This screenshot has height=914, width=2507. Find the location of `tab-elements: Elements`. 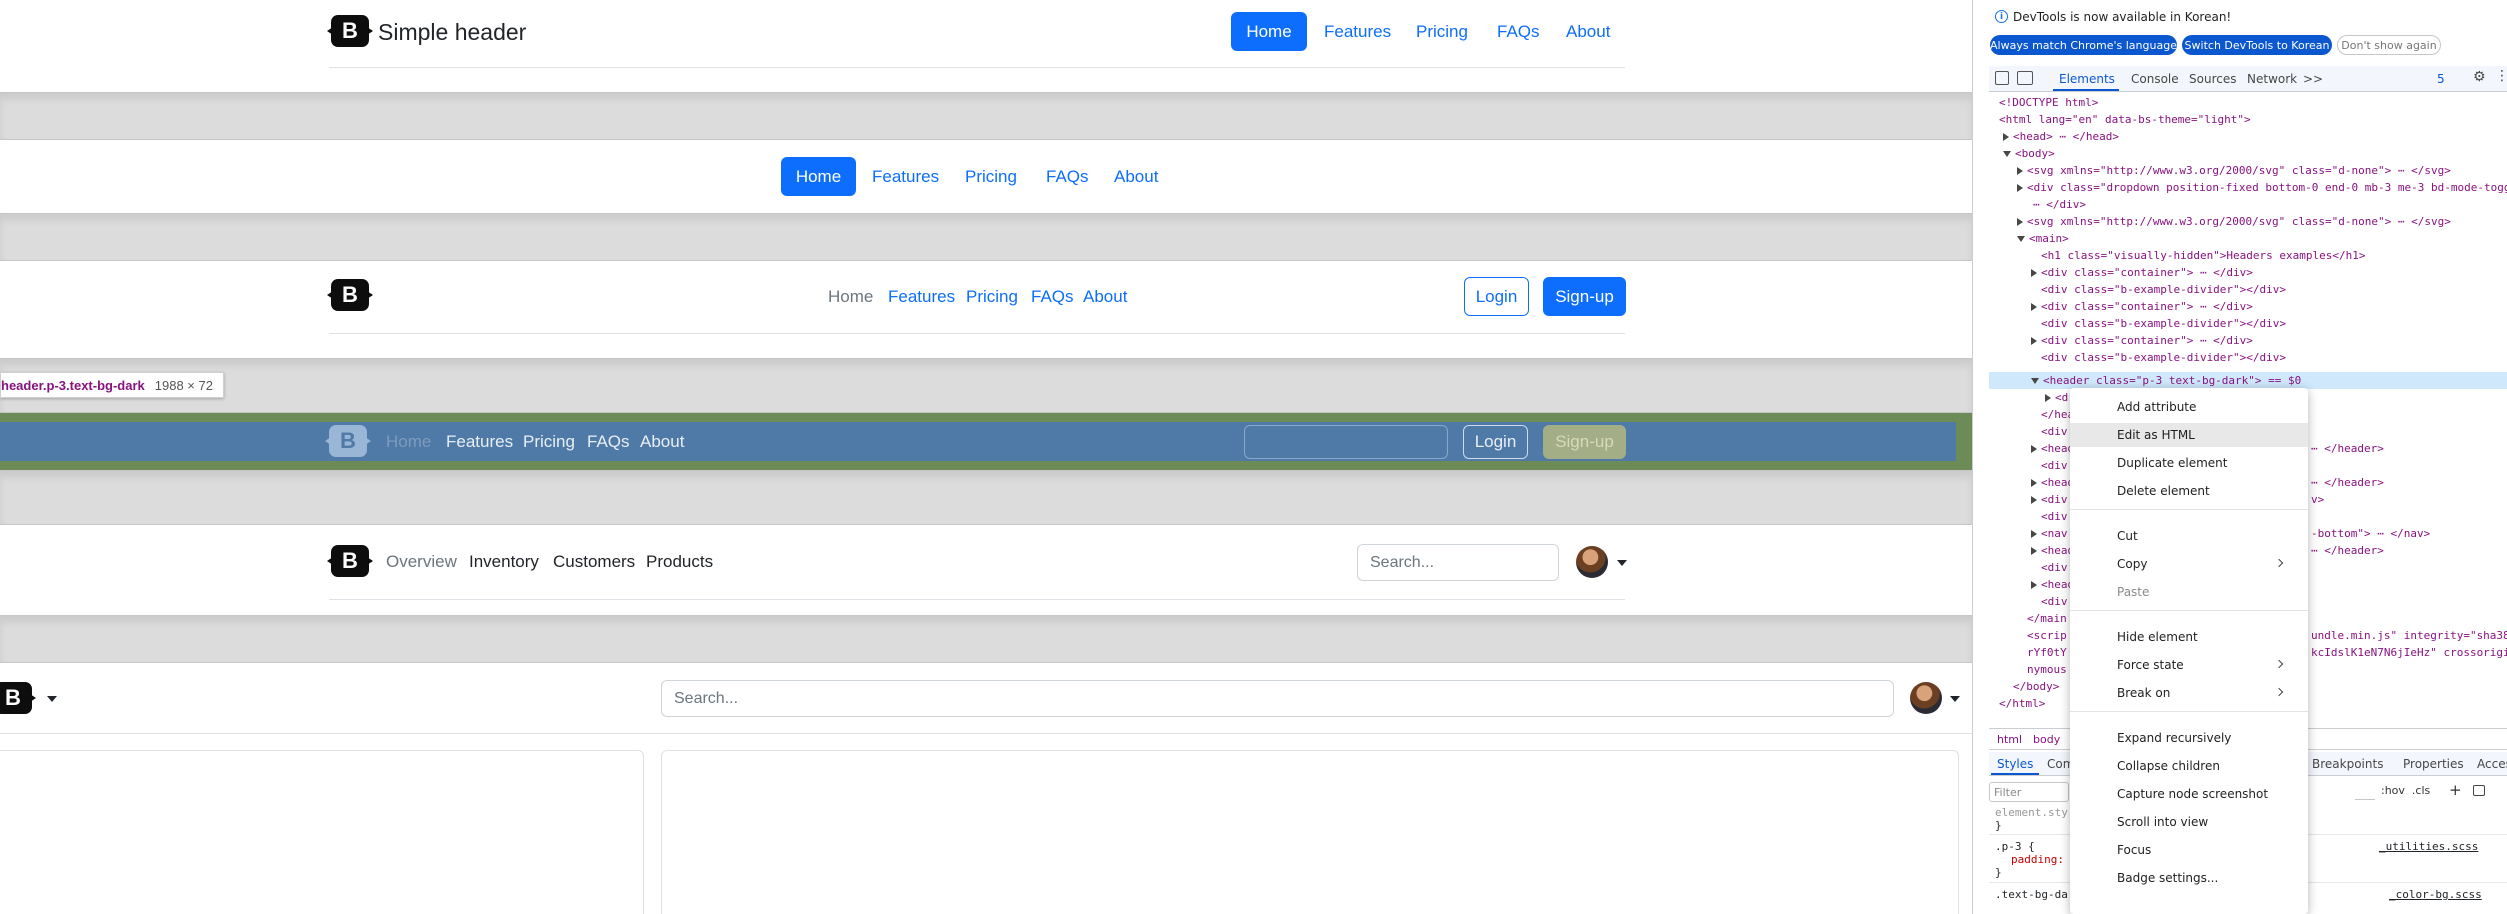

tab-elements: Elements is located at coordinates (2087, 79).